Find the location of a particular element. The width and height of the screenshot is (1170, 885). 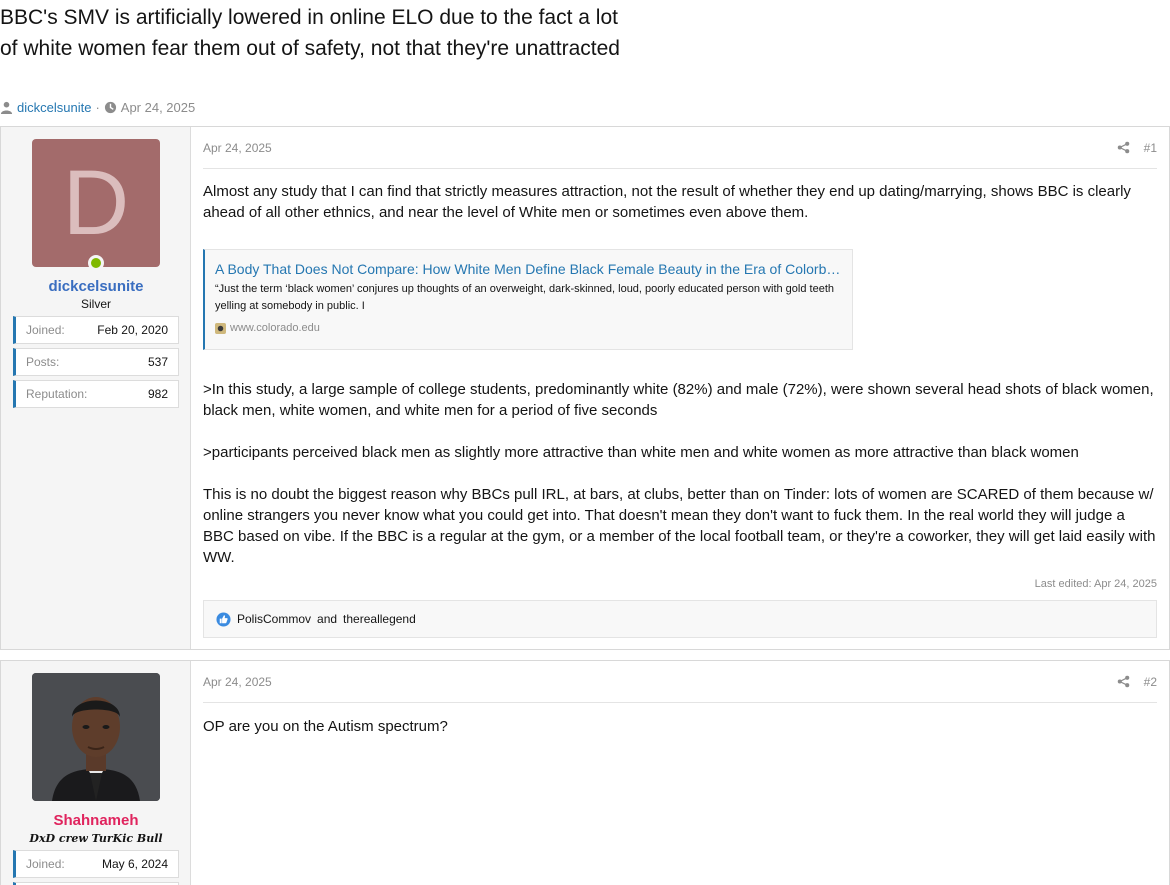

avatar is located at coordinates (96, 737).